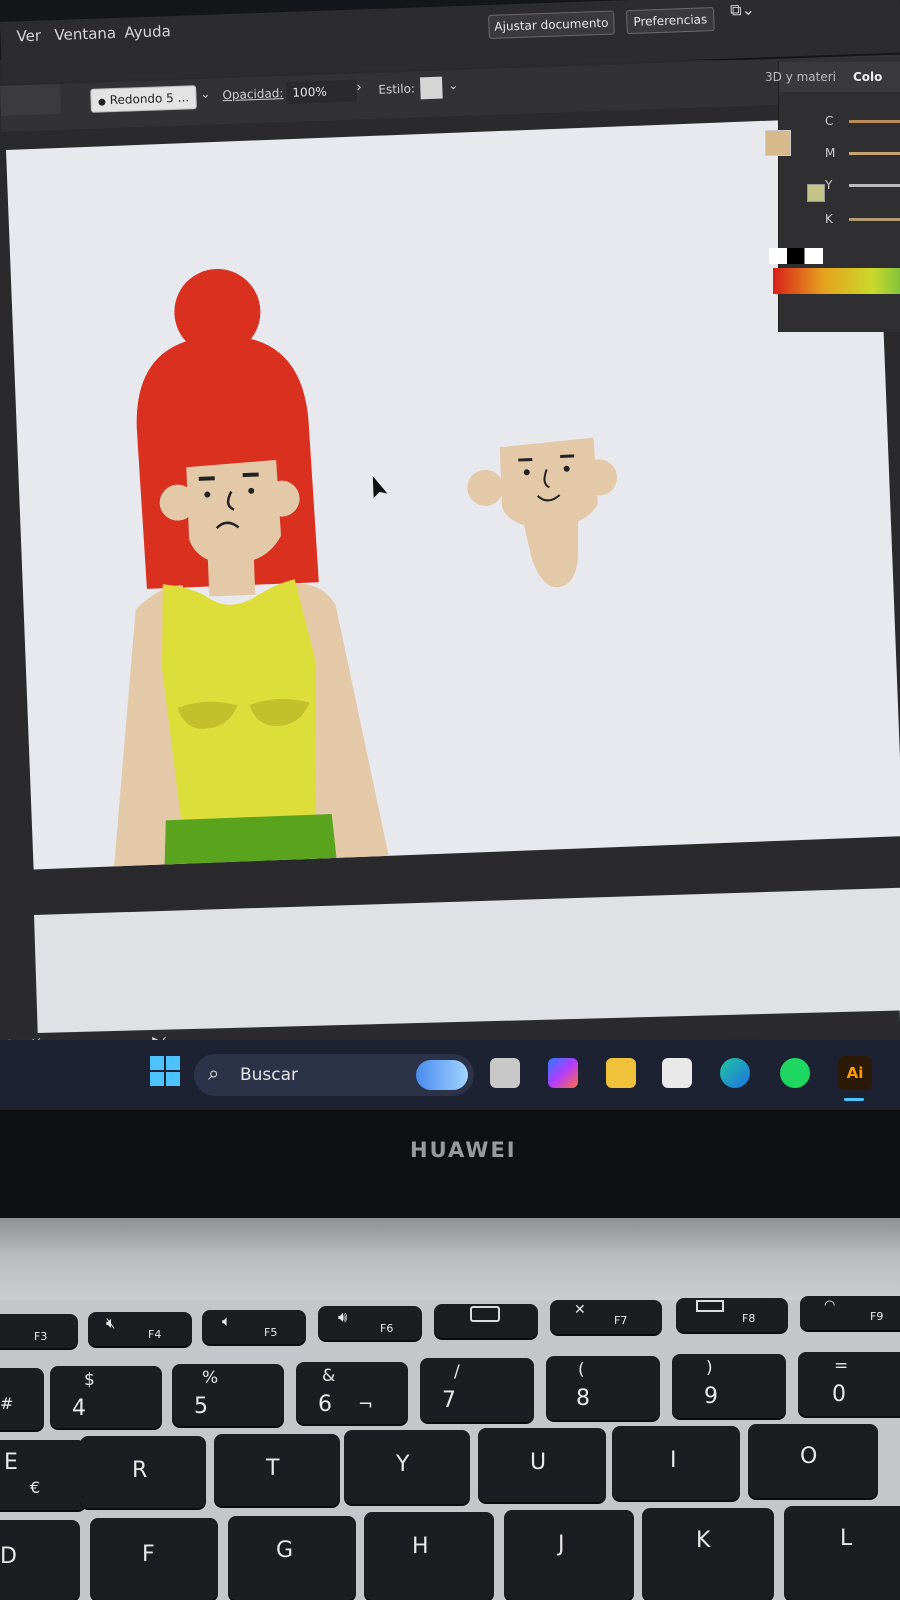  Describe the element at coordinates (431, 88) in the screenshot. I see `style-swatch` at that location.